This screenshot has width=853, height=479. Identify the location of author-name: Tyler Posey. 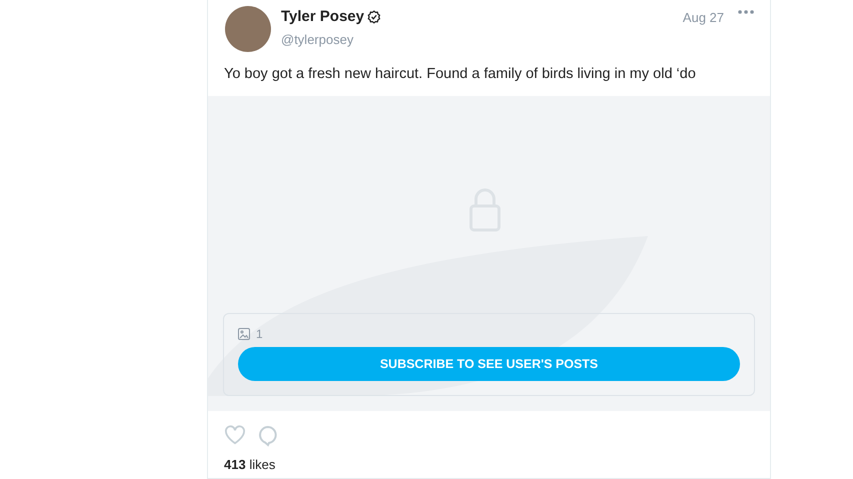
(322, 16).